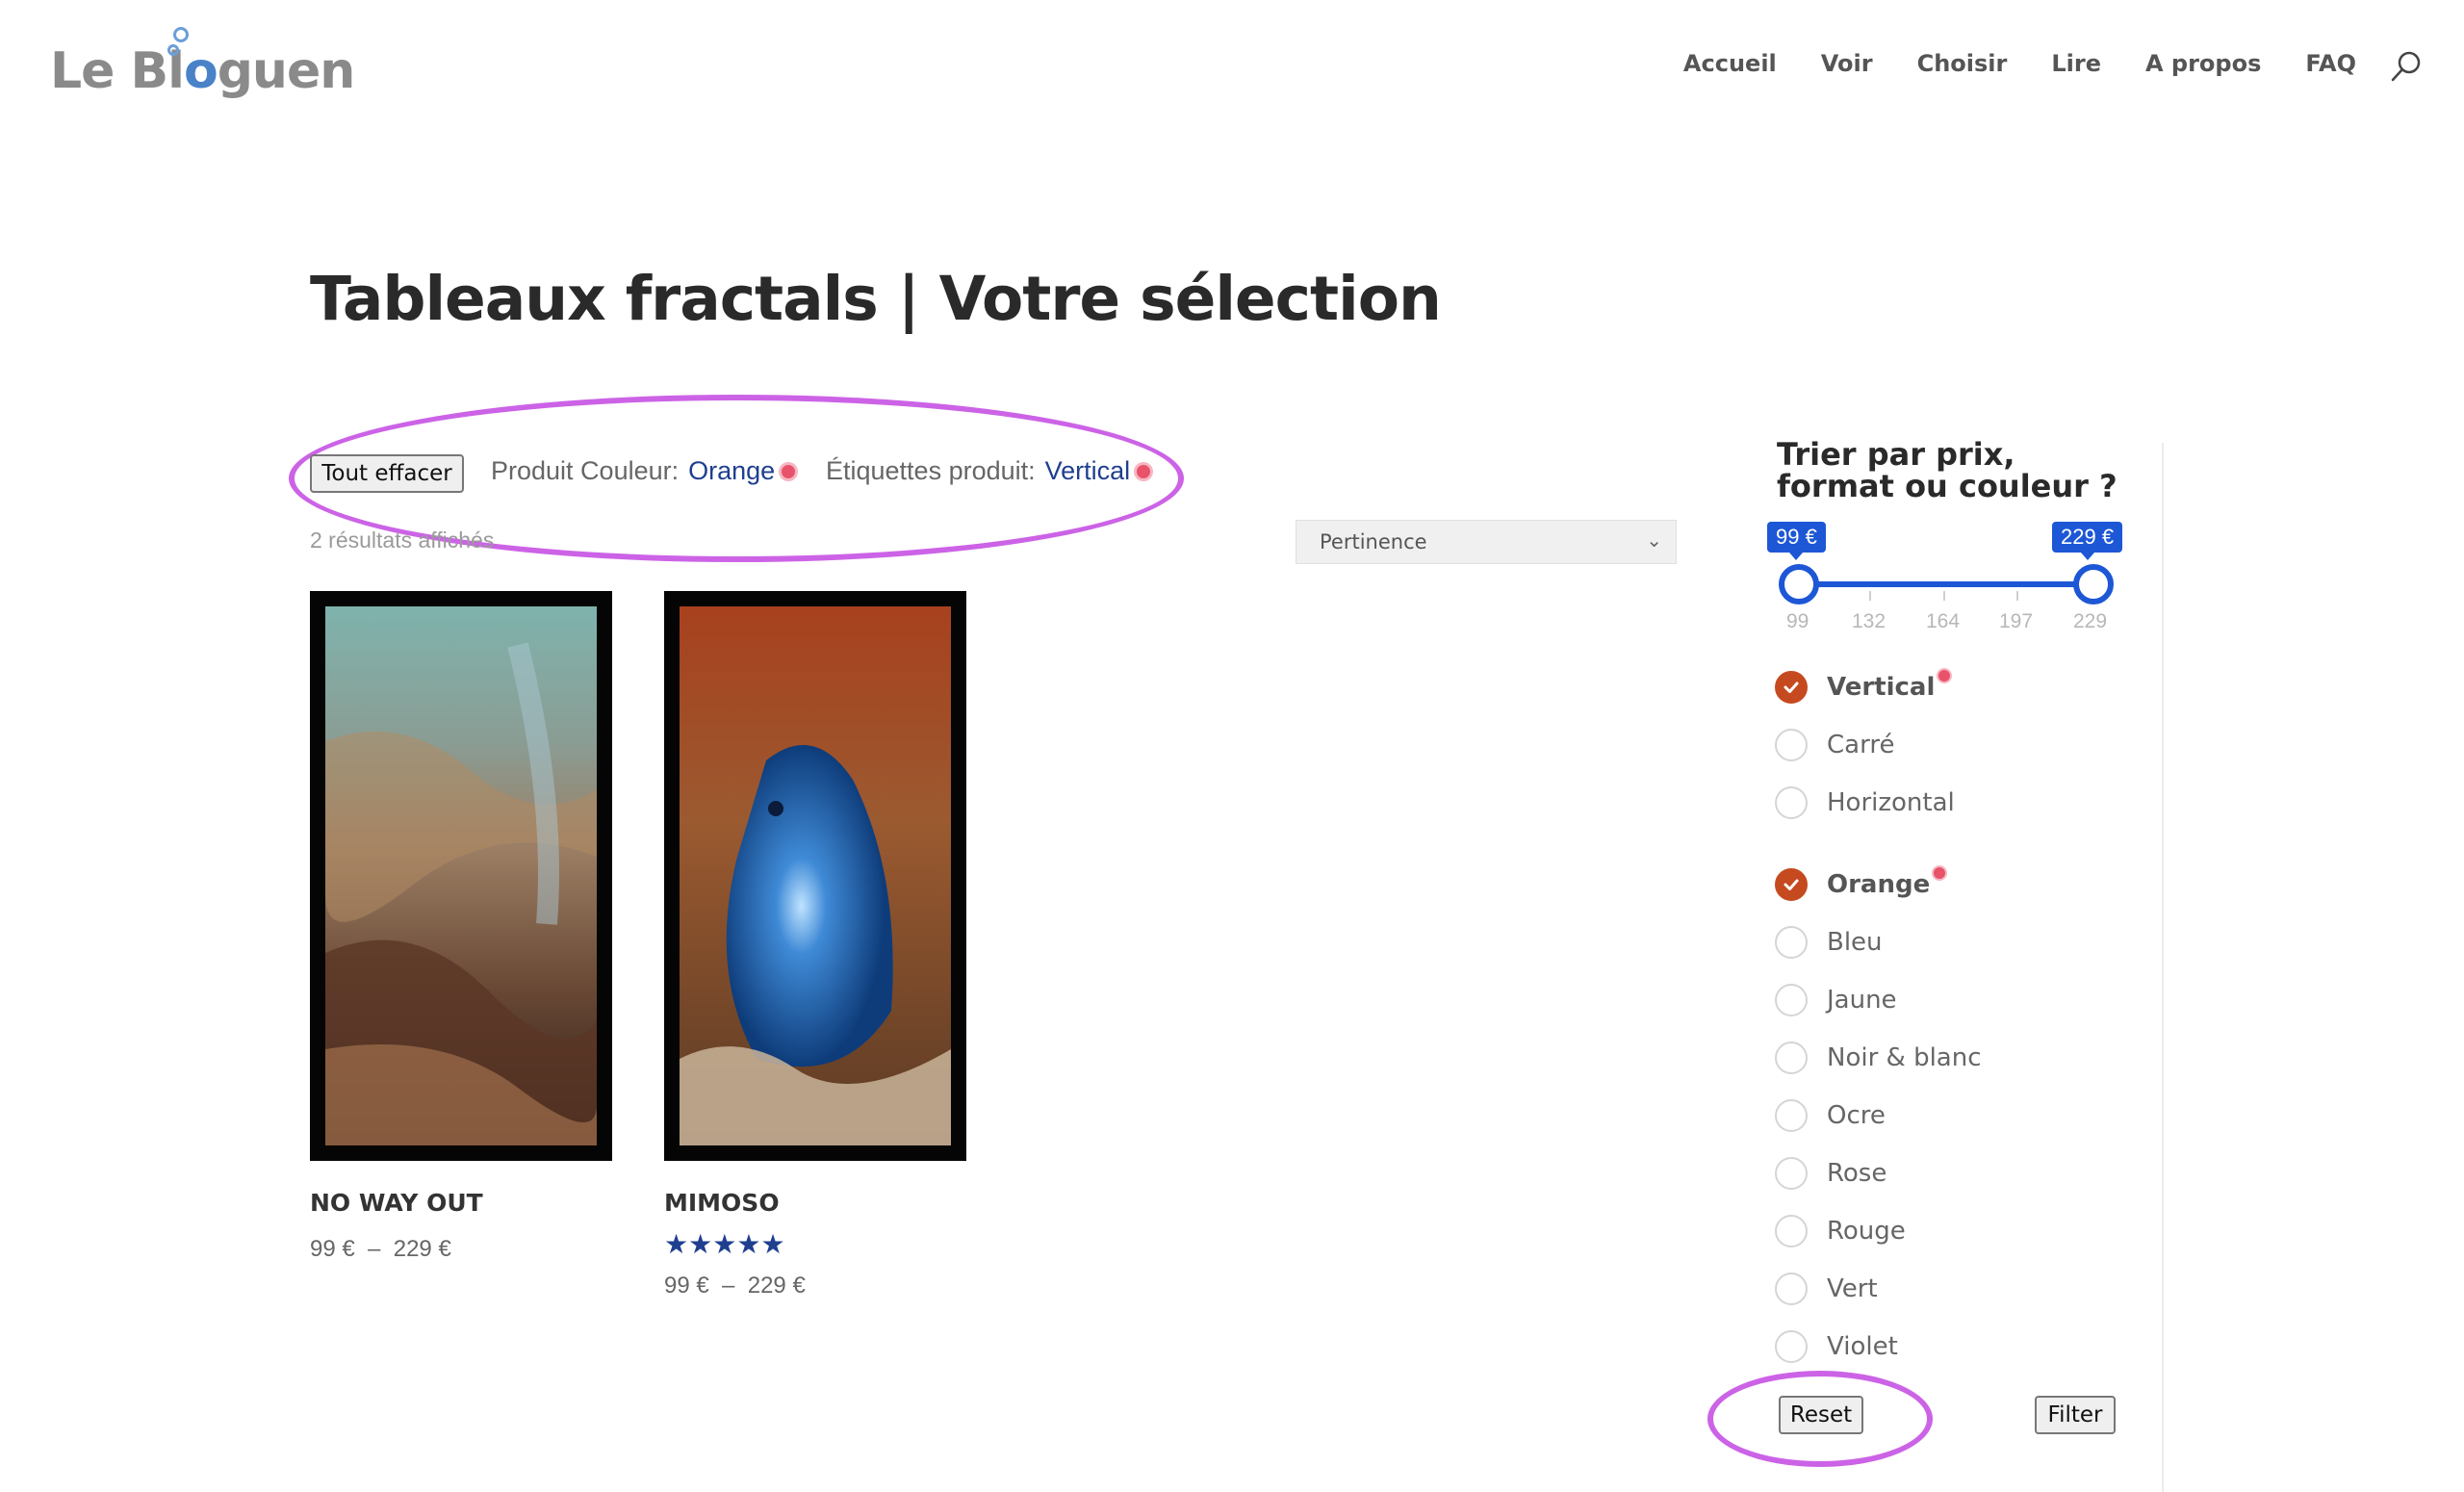 Image resolution: width=2464 pixels, height=1492 pixels. I want to click on price-max-tag: 229 €, so click(2087, 541).